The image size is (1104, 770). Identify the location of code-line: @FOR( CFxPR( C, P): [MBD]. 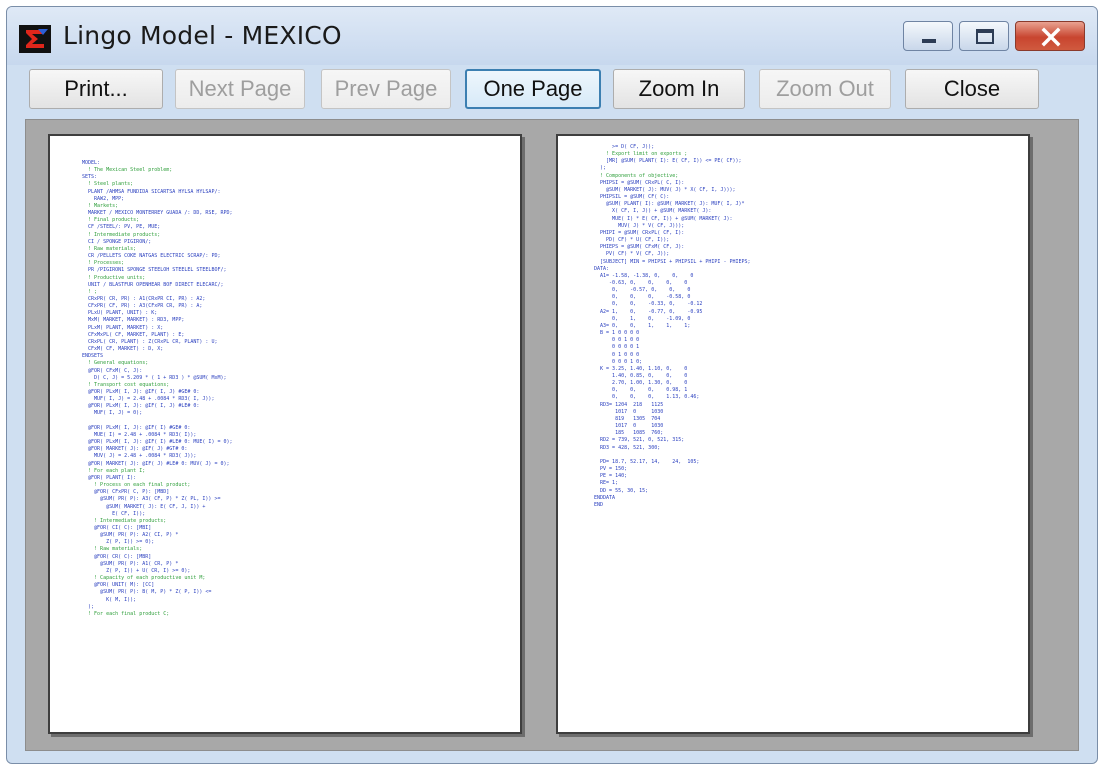
(126, 492).